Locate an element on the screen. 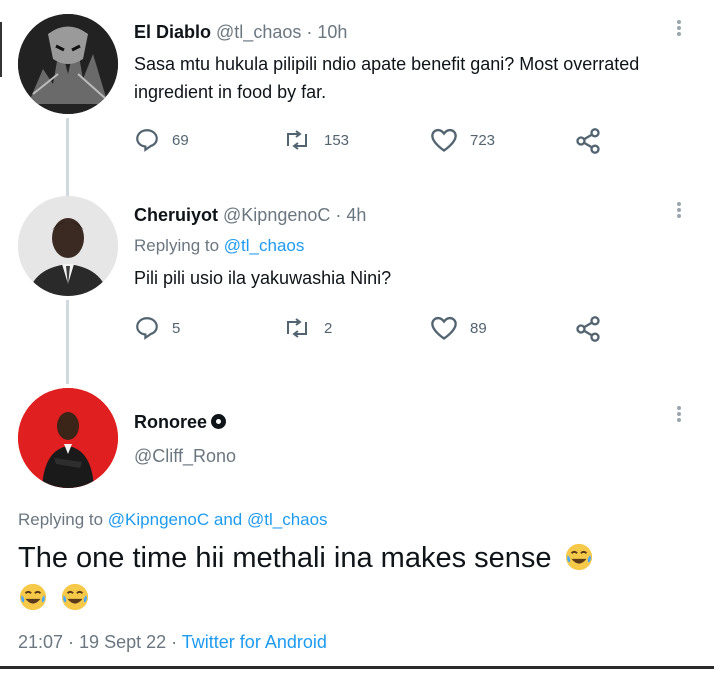  tweet-time: · 10h is located at coordinates (326, 32).